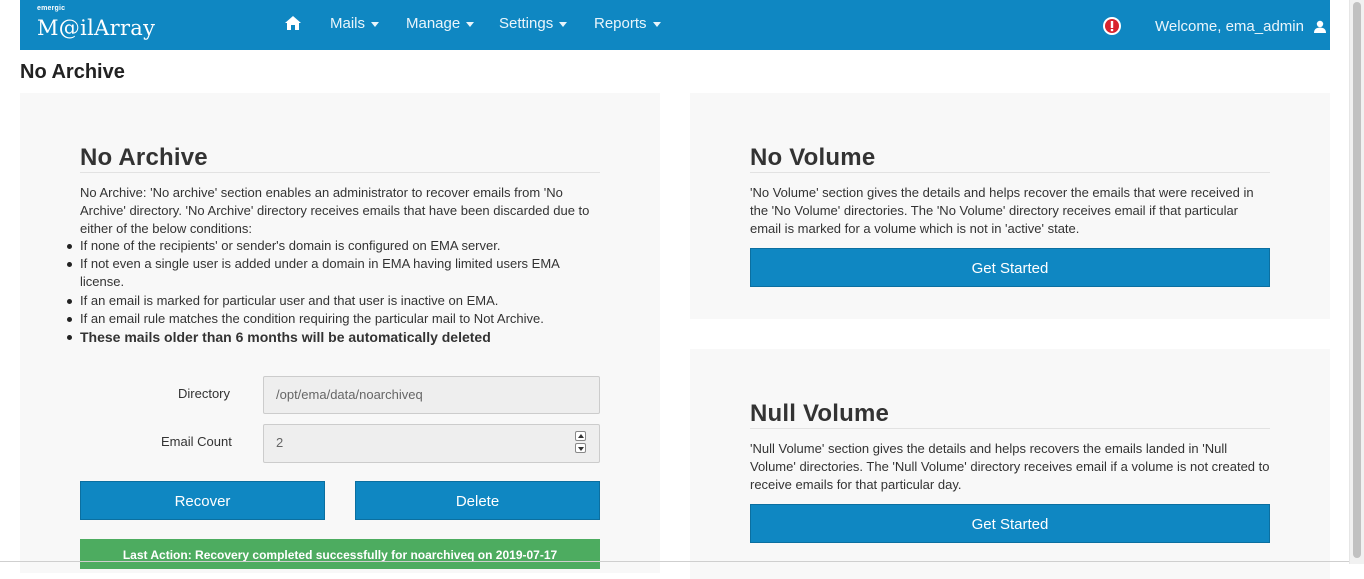  I want to click on scrollbar-thumb, so click(1357, 280).